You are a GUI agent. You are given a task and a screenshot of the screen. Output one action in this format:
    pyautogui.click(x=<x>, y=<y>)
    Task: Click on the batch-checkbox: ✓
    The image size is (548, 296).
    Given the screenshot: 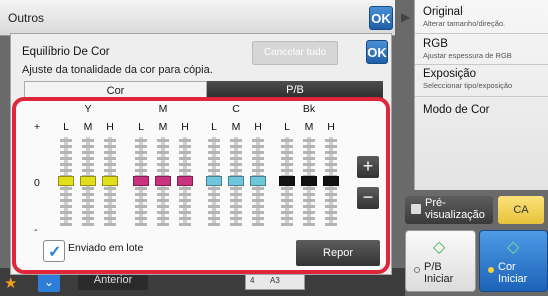 What is the action you would take?
    pyautogui.click(x=54, y=251)
    